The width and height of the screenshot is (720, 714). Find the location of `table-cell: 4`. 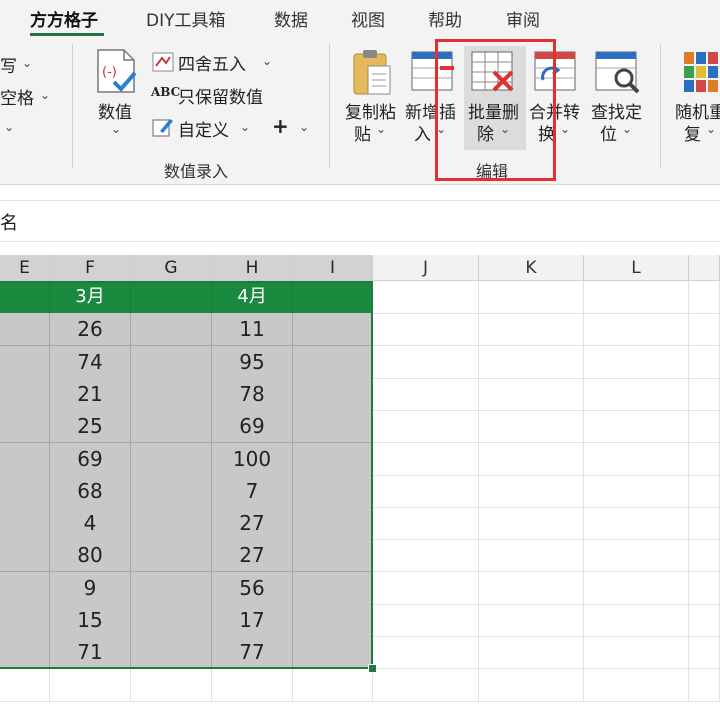

table-cell: 4 is located at coordinates (90, 524).